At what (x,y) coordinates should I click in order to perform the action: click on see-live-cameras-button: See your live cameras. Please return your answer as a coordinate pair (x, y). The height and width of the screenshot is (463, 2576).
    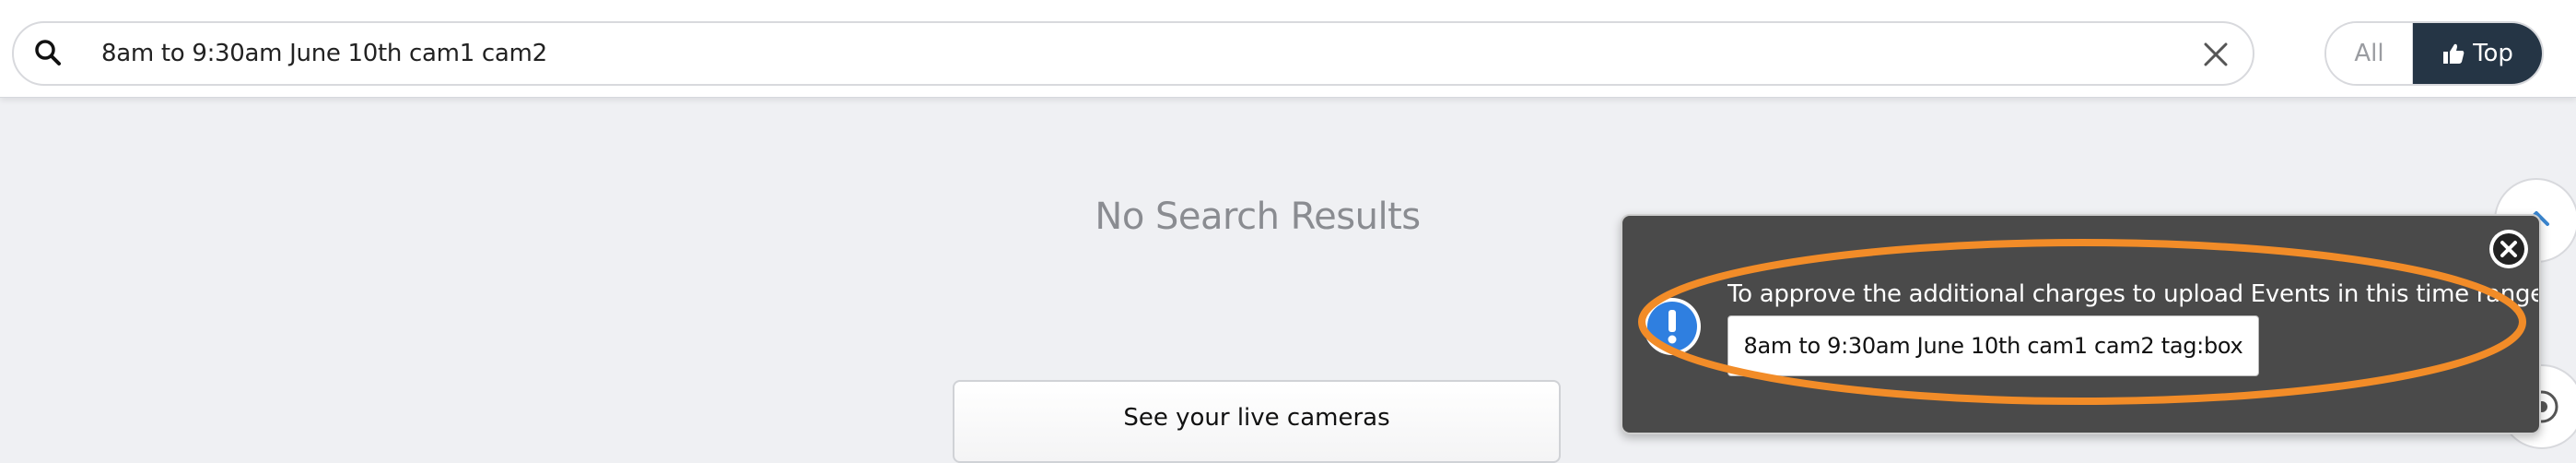
    Looking at the image, I should click on (1257, 421).